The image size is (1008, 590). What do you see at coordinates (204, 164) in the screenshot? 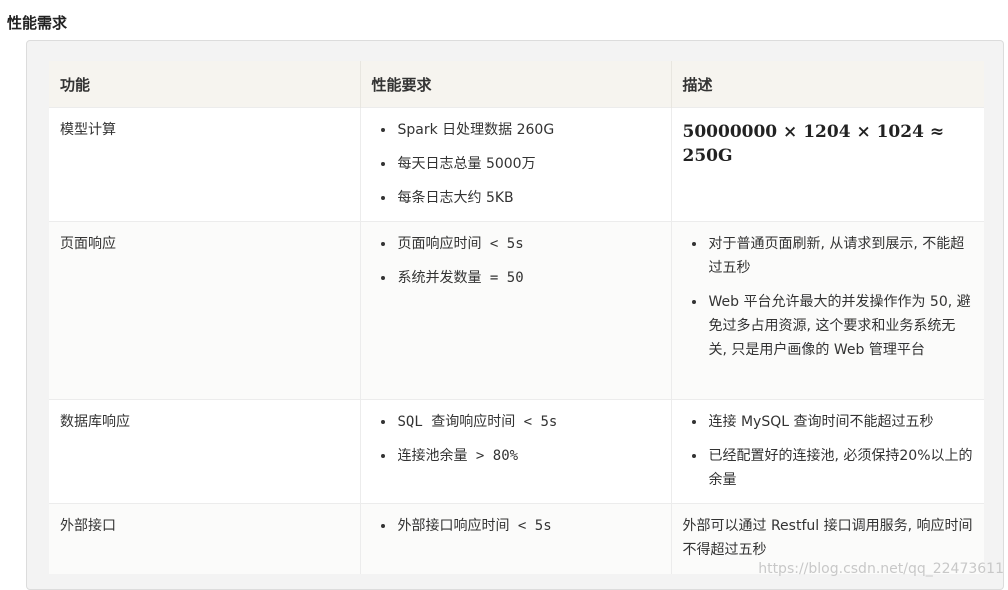
I see `feature-cell: 模型计算` at bounding box center [204, 164].